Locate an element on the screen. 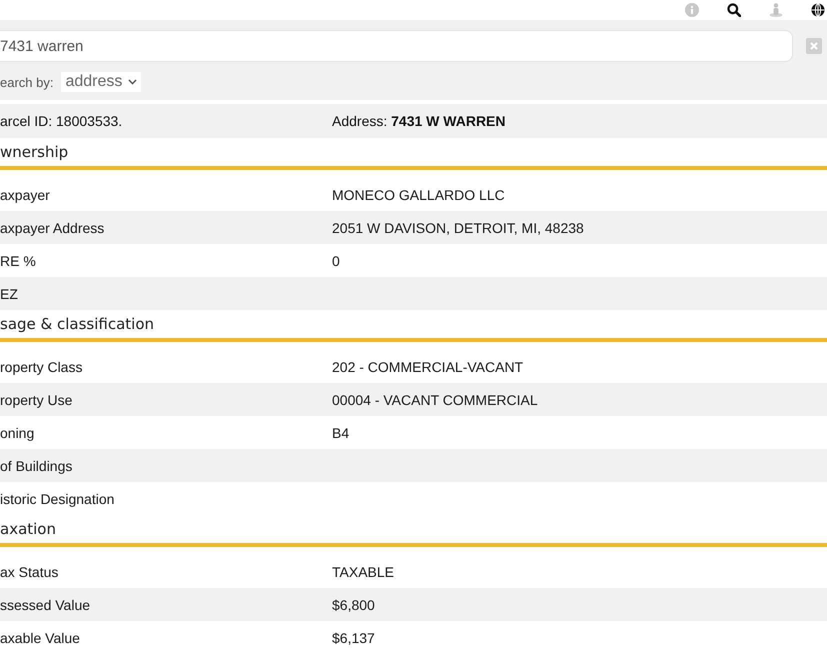 The width and height of the screenshot is (827, 658). section-title: sage & classification is located at coordinates (78, 324).